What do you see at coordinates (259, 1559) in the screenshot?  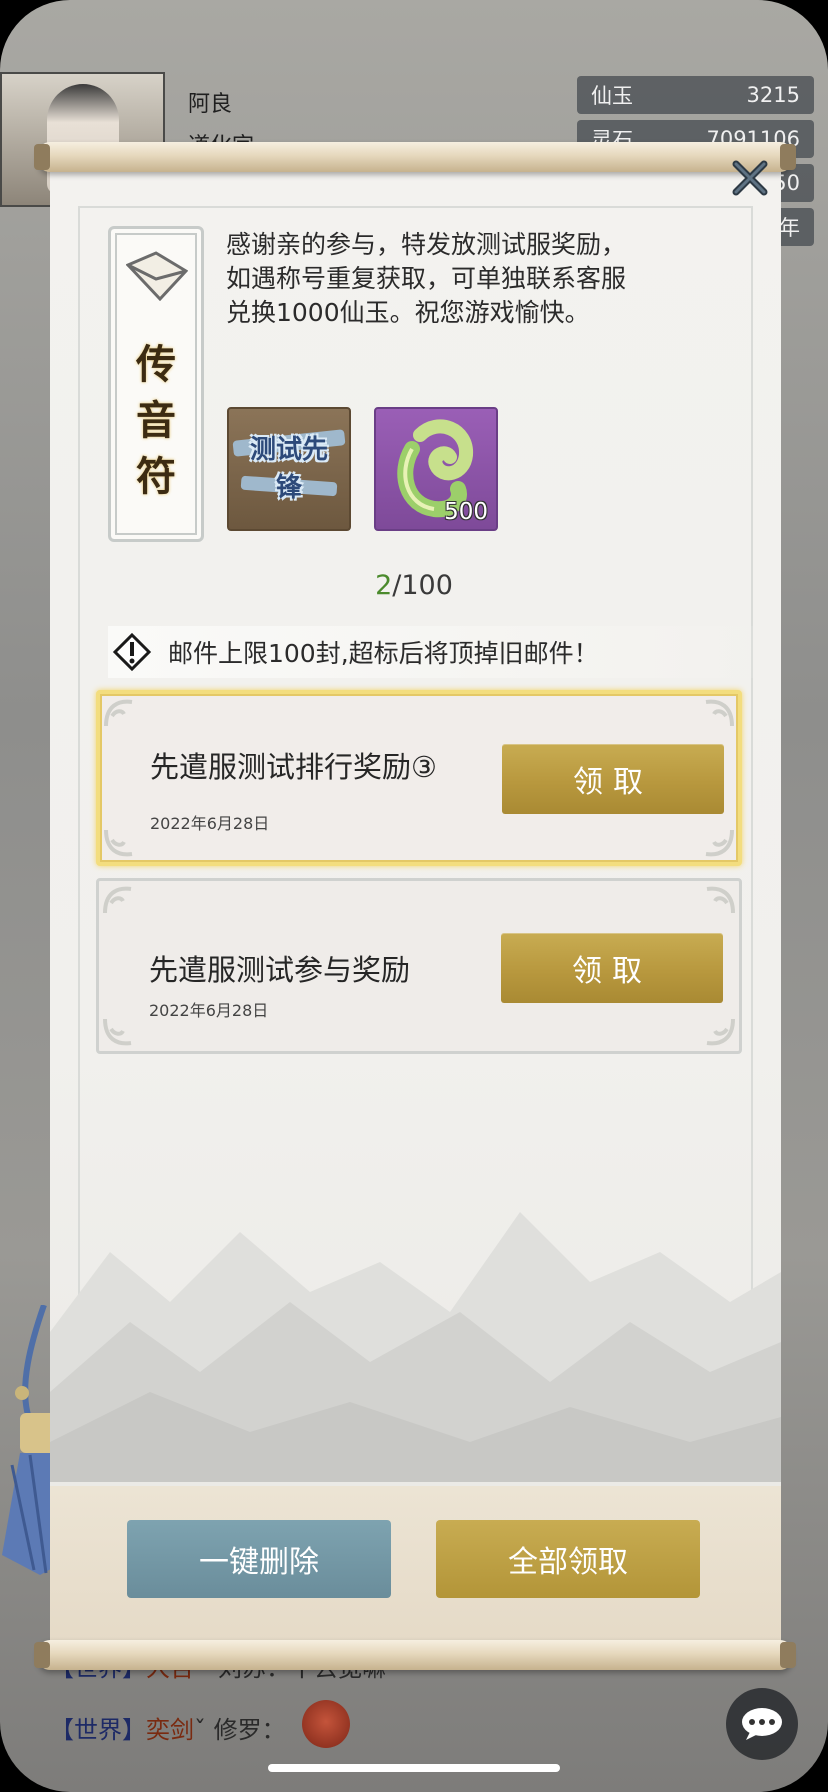 I see `delete-all-button: 一键删除` at bounding box center [259, 1559].